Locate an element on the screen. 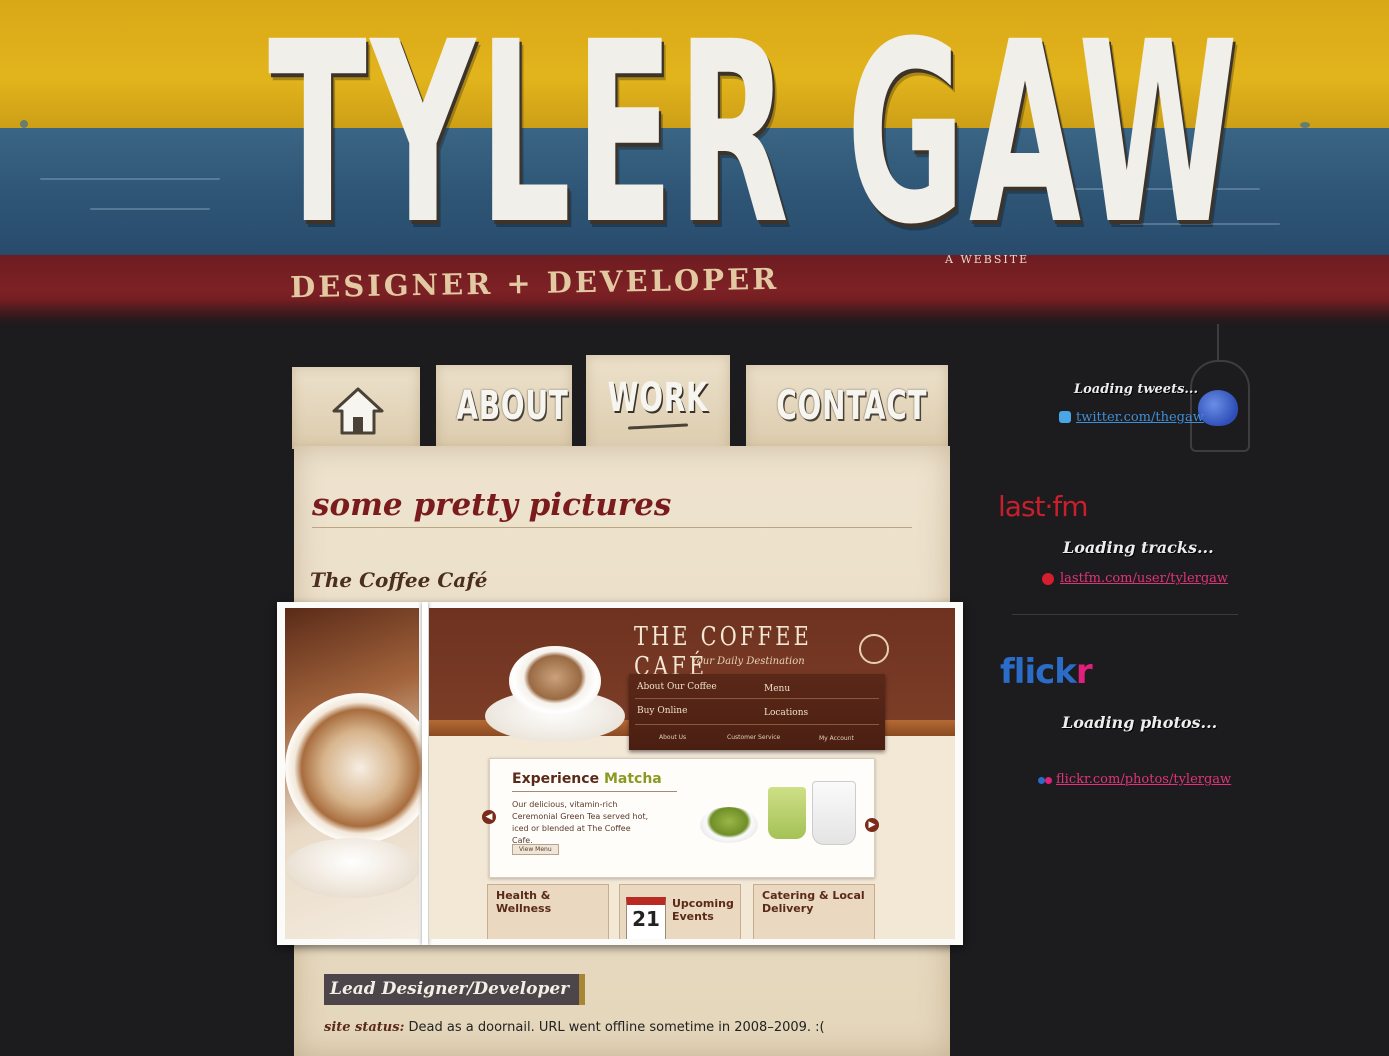 The image size is (1389, 1056). cc-feature-rule is located at coordinates (594, 791).